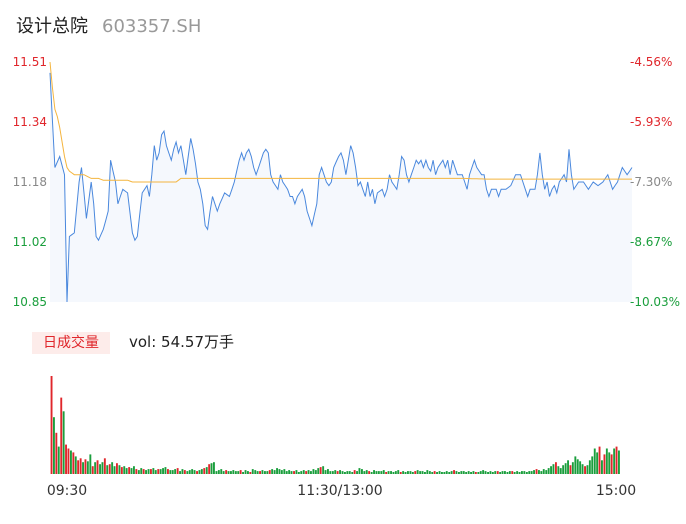 Image resolution: width=686 pixels, height=524 pixels. What do you see at coordinates (181, 342) in the screenshot?
I see `volume-readout: vol: 54.57万手` at bounding box center [181, 342].